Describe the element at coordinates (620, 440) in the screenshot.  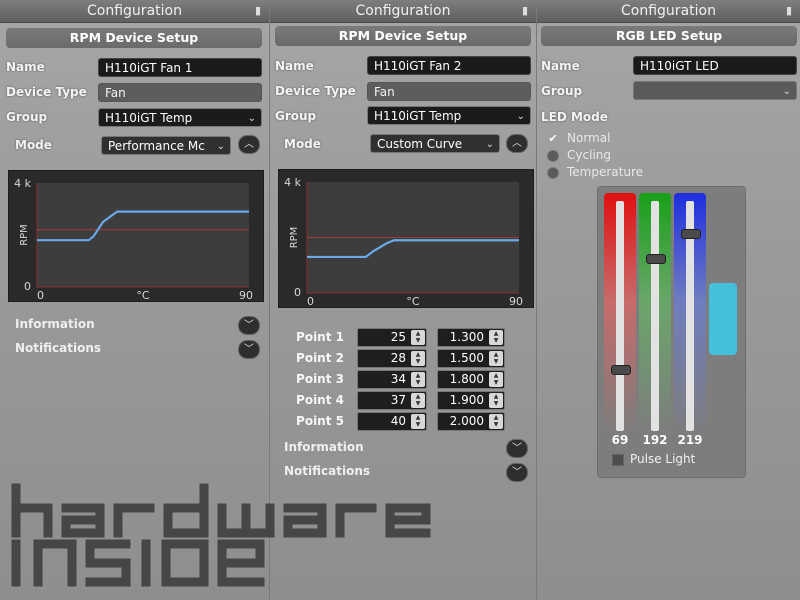
I see `red-value: 69` at that location.